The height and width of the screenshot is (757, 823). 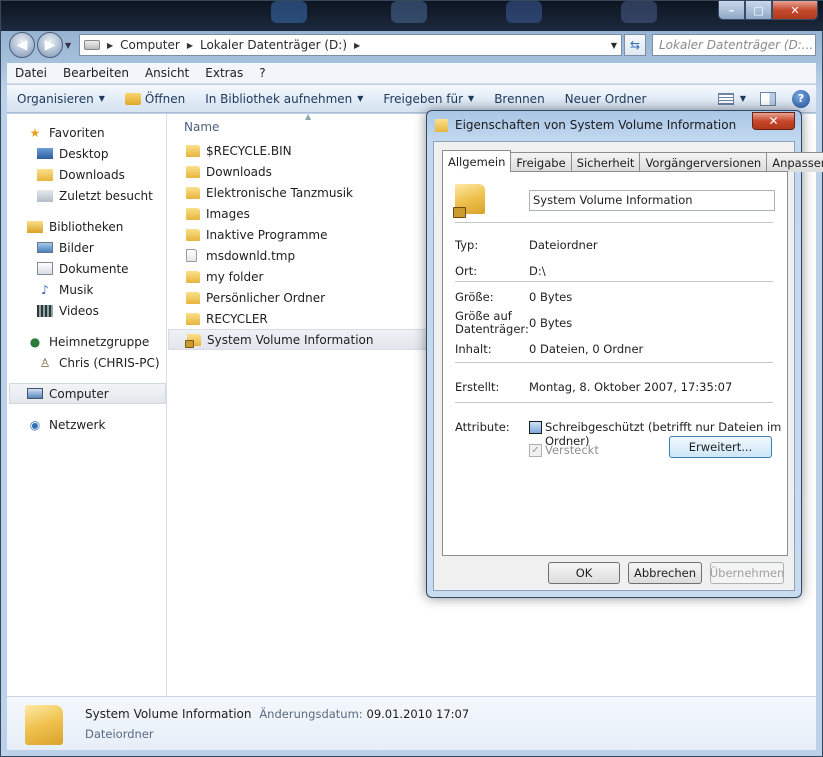 I want to click on nav-recent: Zuletzt besucht, so click(x=86, y=195).